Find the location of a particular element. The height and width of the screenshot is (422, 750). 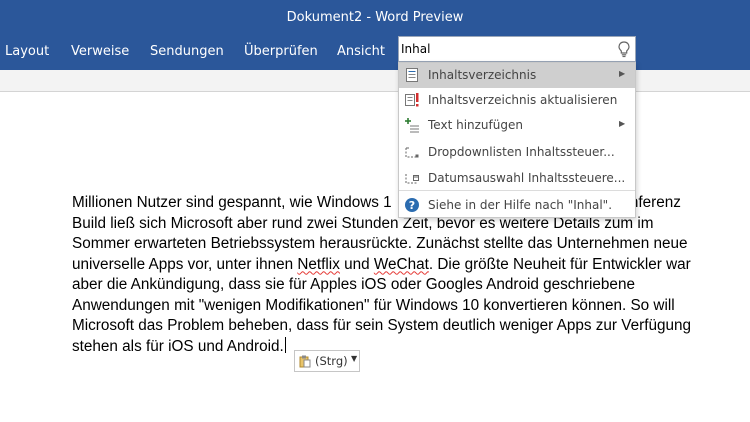

spelling-flag-wechat: WeChat is located at coordinates (401, 264).